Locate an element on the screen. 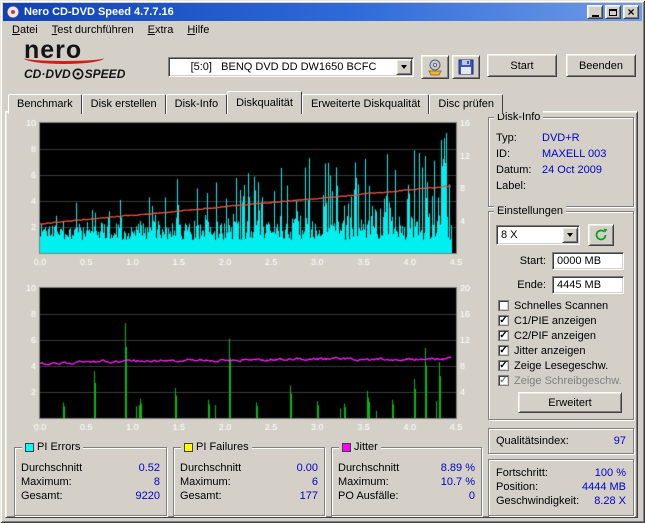 The height and width of the screenshot is (523, 645). disk-info-row-typ: Typ: DVD+R is located at coordinates (538, 138).